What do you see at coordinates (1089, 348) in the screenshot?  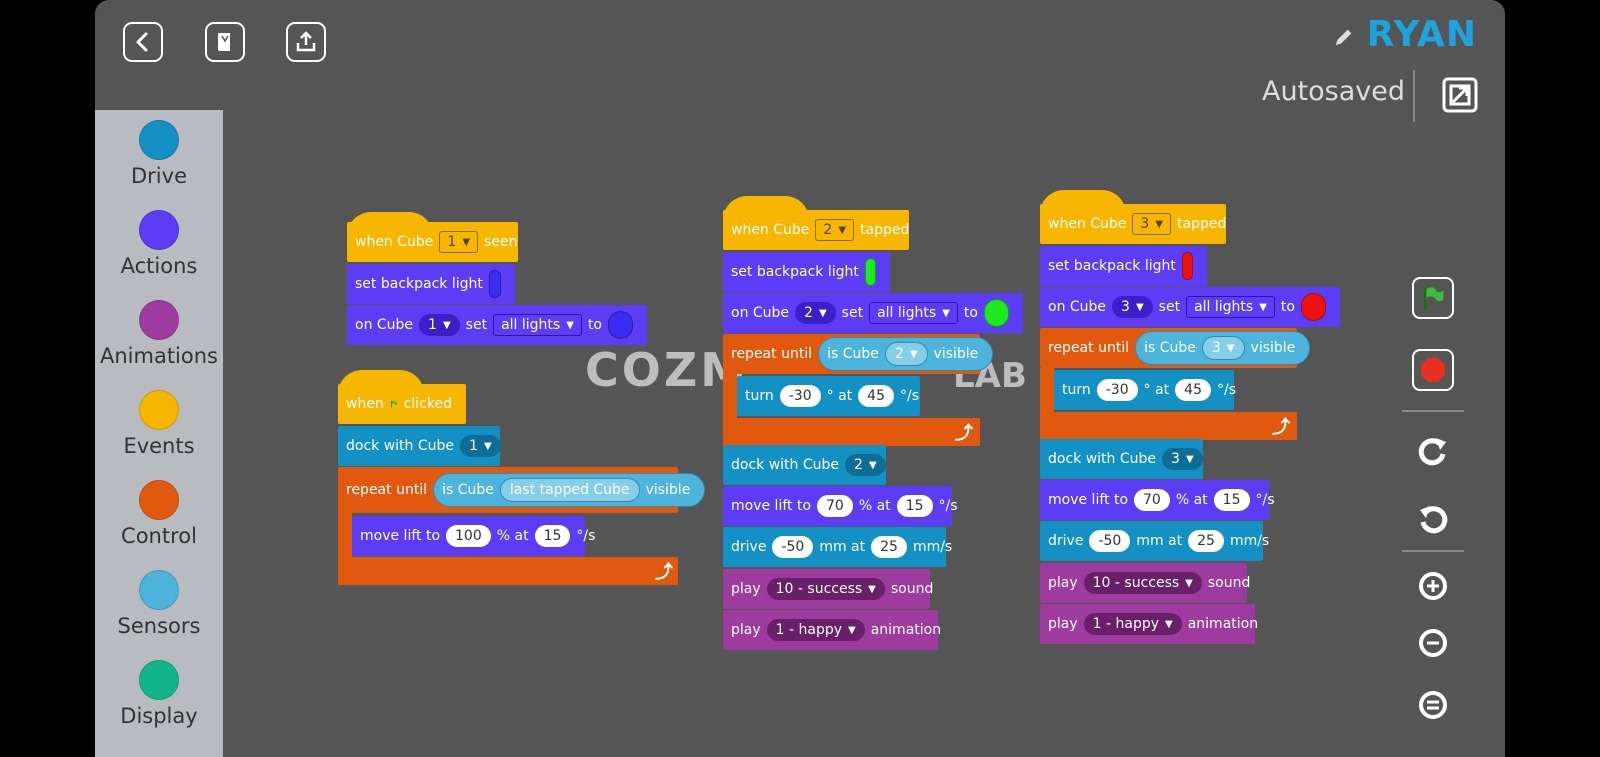 I see `block-text: repeat until` at bounding box center [1089, 348].